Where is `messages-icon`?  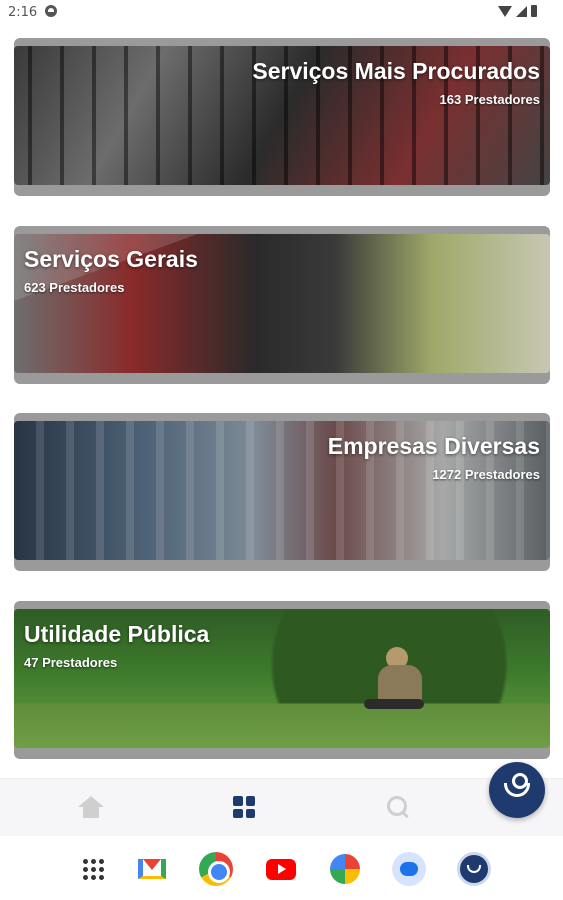 messages-icon is located at coordinates (409, 869).